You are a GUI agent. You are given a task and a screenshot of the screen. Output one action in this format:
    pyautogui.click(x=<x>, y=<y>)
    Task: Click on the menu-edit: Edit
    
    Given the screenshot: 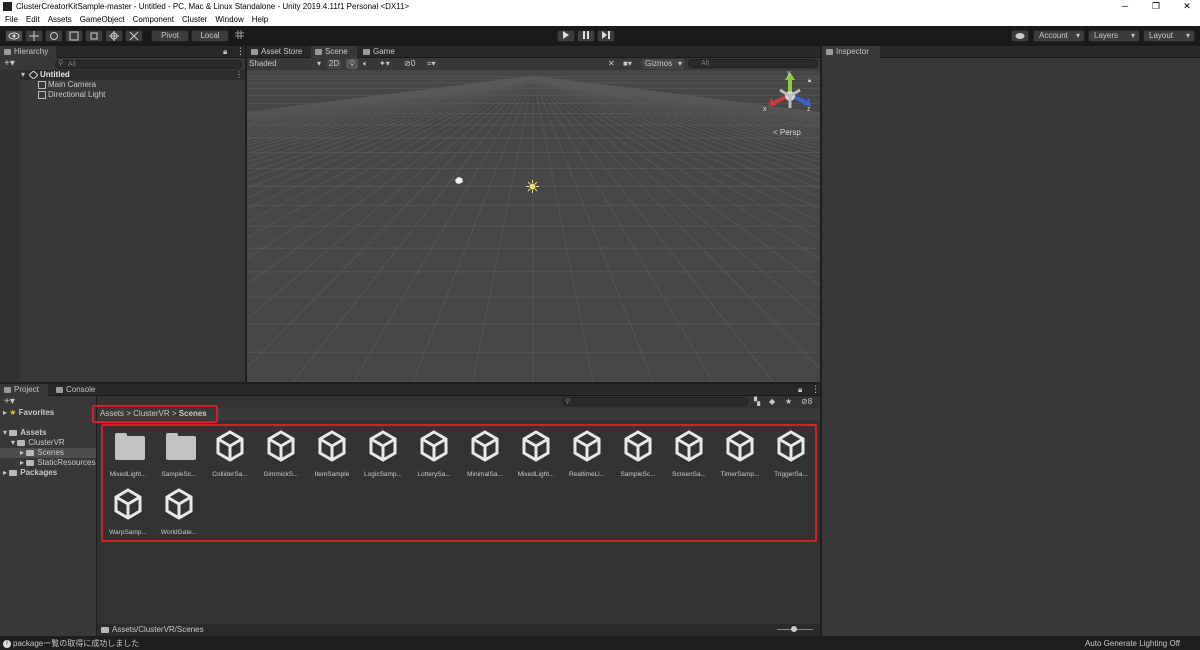 What is the action you would take?
    pyautogui.click(x=33, y=19)
    